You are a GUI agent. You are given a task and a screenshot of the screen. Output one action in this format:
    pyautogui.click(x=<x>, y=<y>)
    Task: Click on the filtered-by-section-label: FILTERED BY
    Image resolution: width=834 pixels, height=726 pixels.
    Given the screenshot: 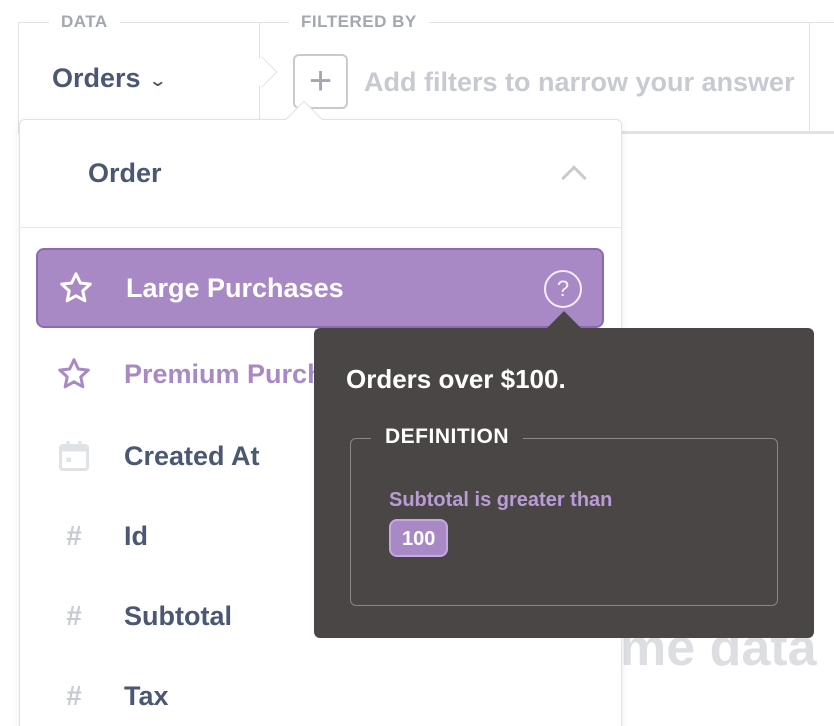 What is the action you would take?
    pyautogui.click(x=359, y=22)
    